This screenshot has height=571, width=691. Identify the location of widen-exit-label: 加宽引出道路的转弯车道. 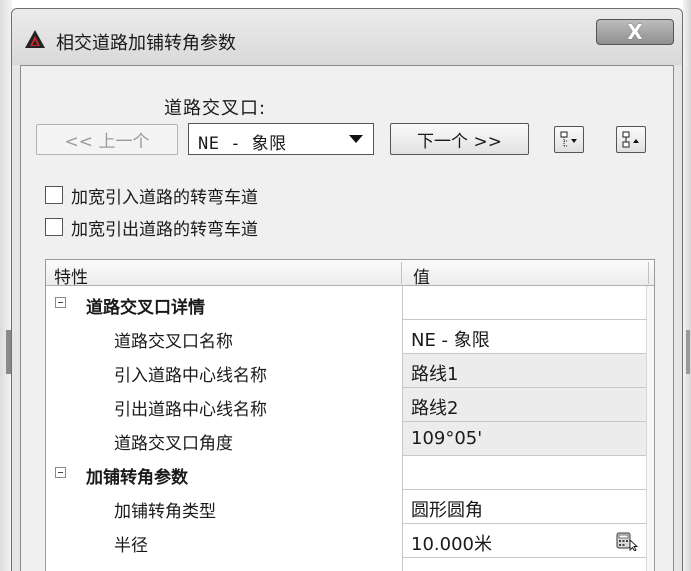
(164, 229).